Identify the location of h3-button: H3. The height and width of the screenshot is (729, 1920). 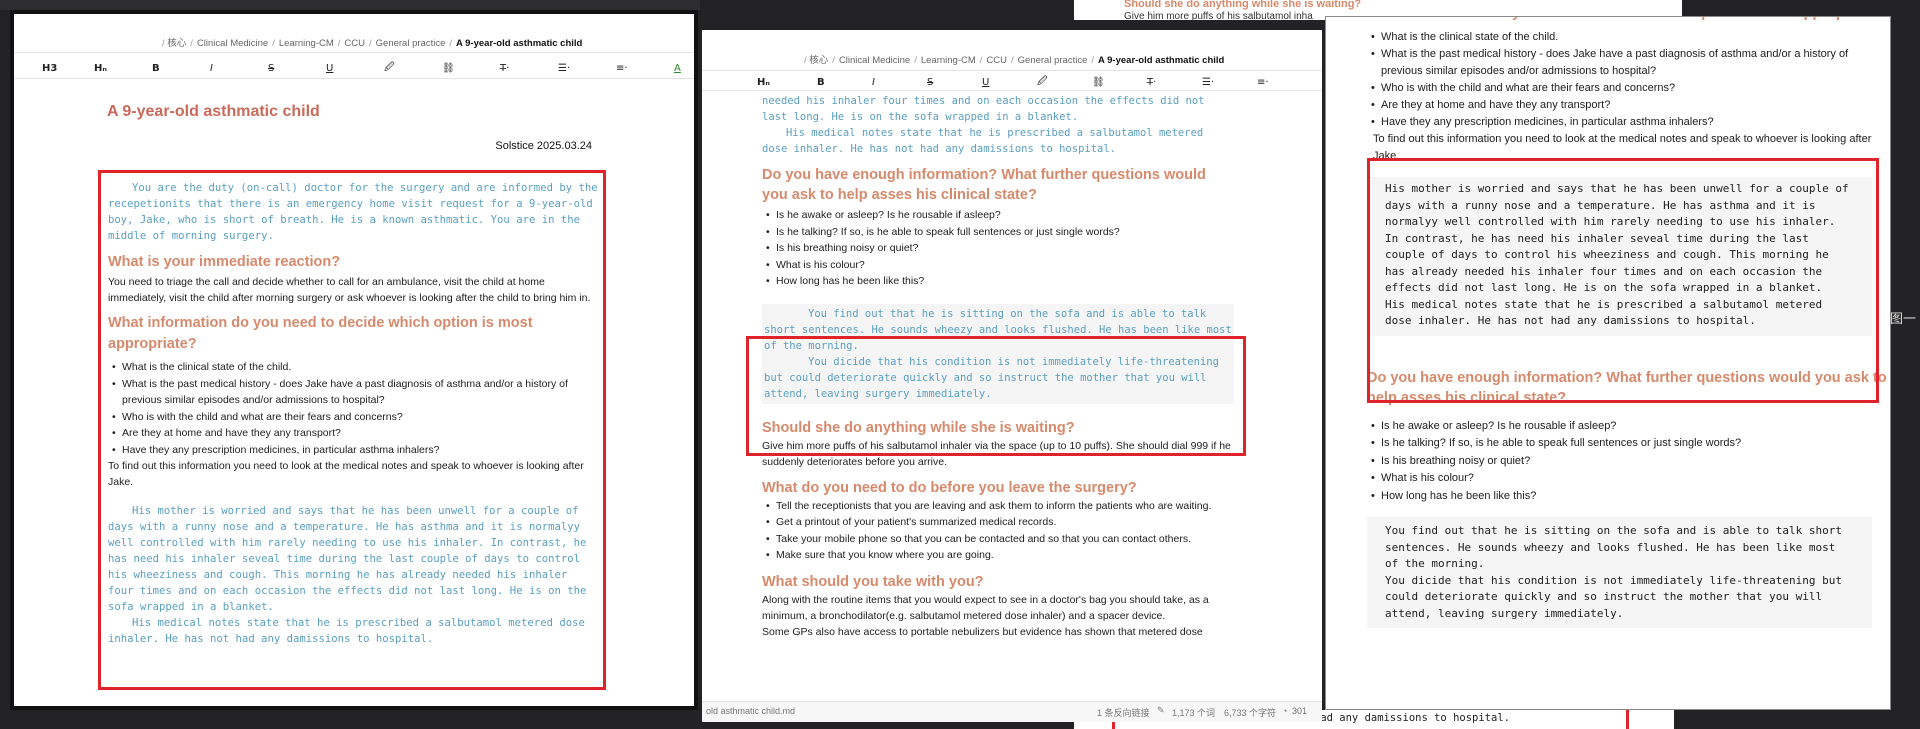
(68, 68).